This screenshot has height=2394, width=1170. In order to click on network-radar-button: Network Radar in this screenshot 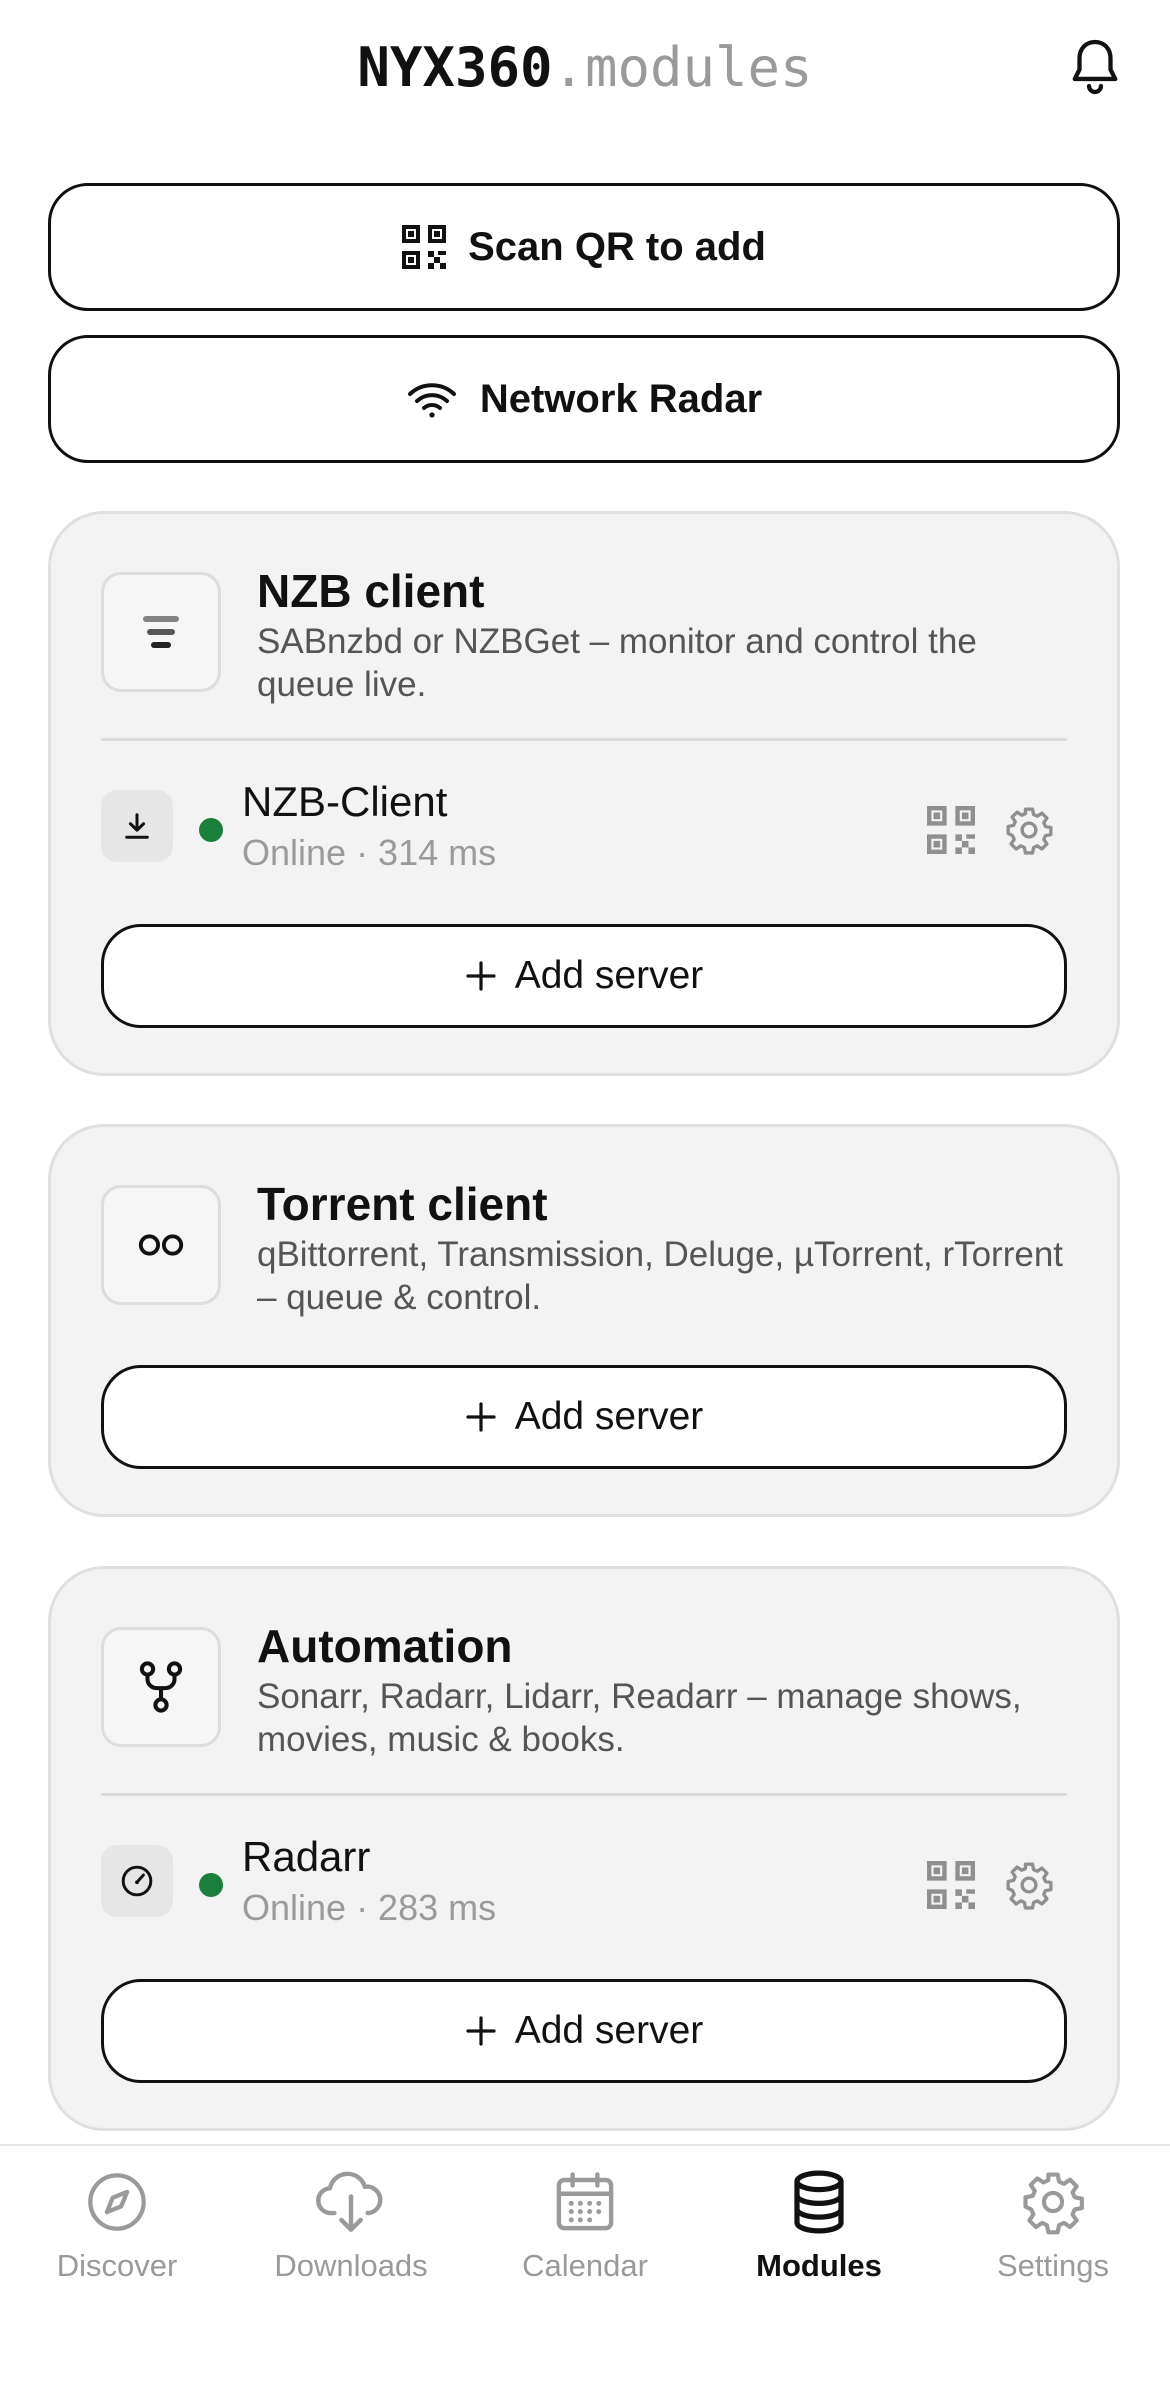, I will do `click(584, 399)`.